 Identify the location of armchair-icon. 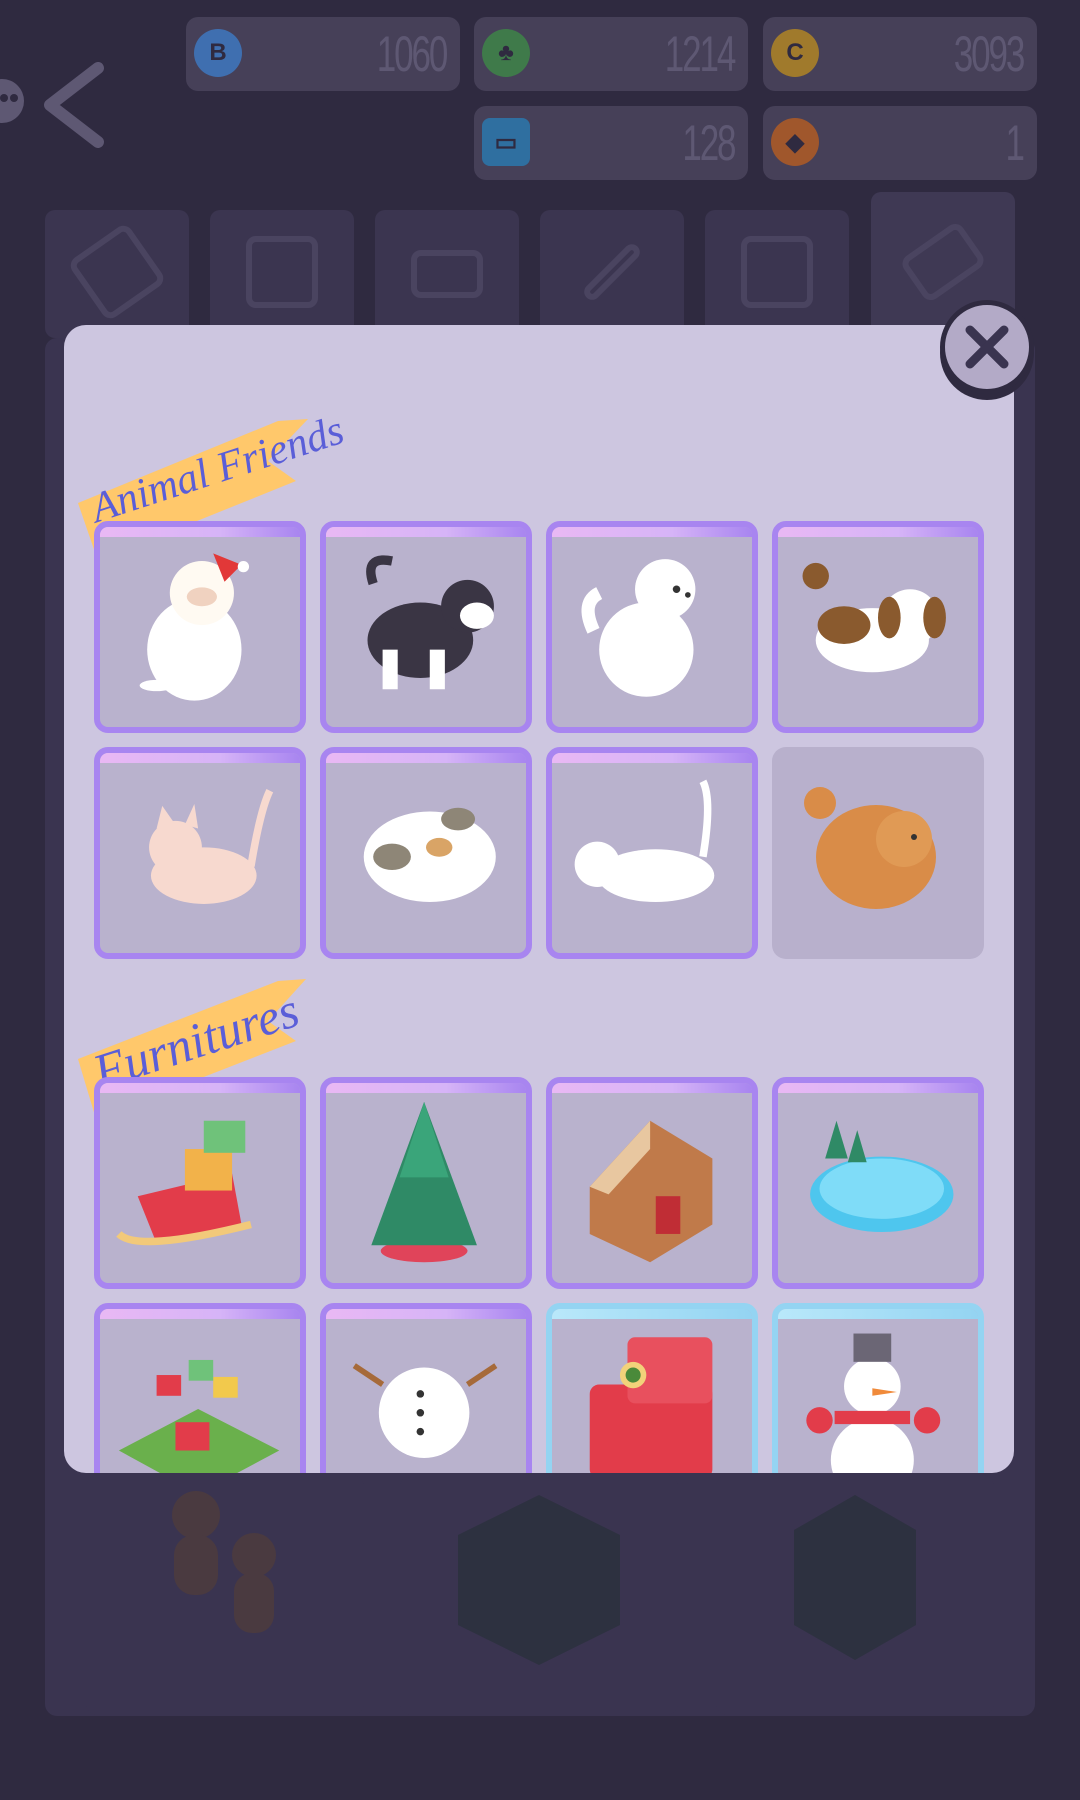
(651, 1405).